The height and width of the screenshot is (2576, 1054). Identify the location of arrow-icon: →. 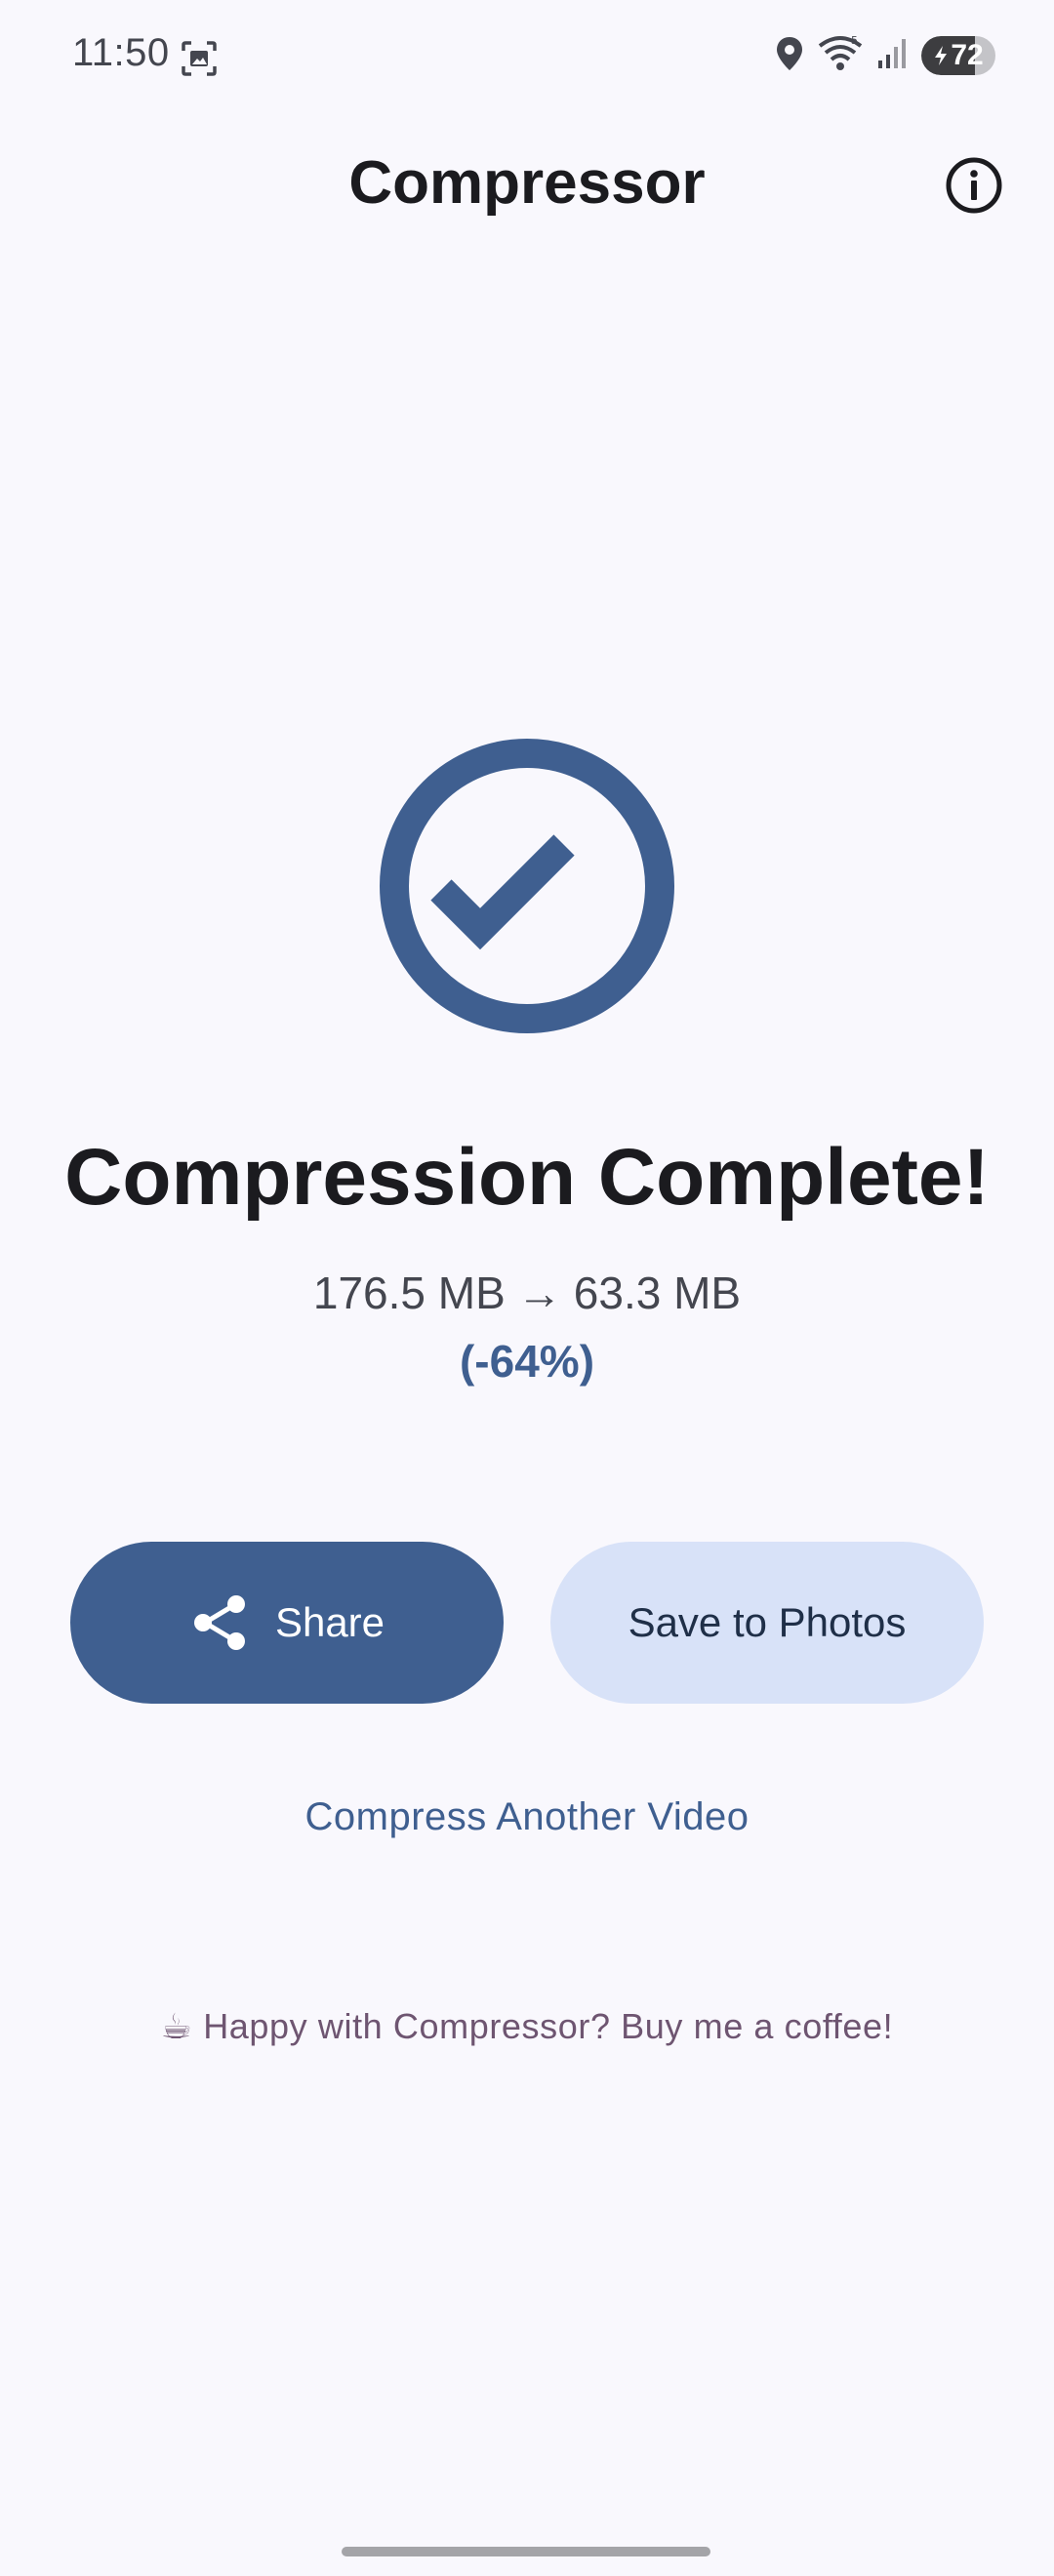
(539, 1293).